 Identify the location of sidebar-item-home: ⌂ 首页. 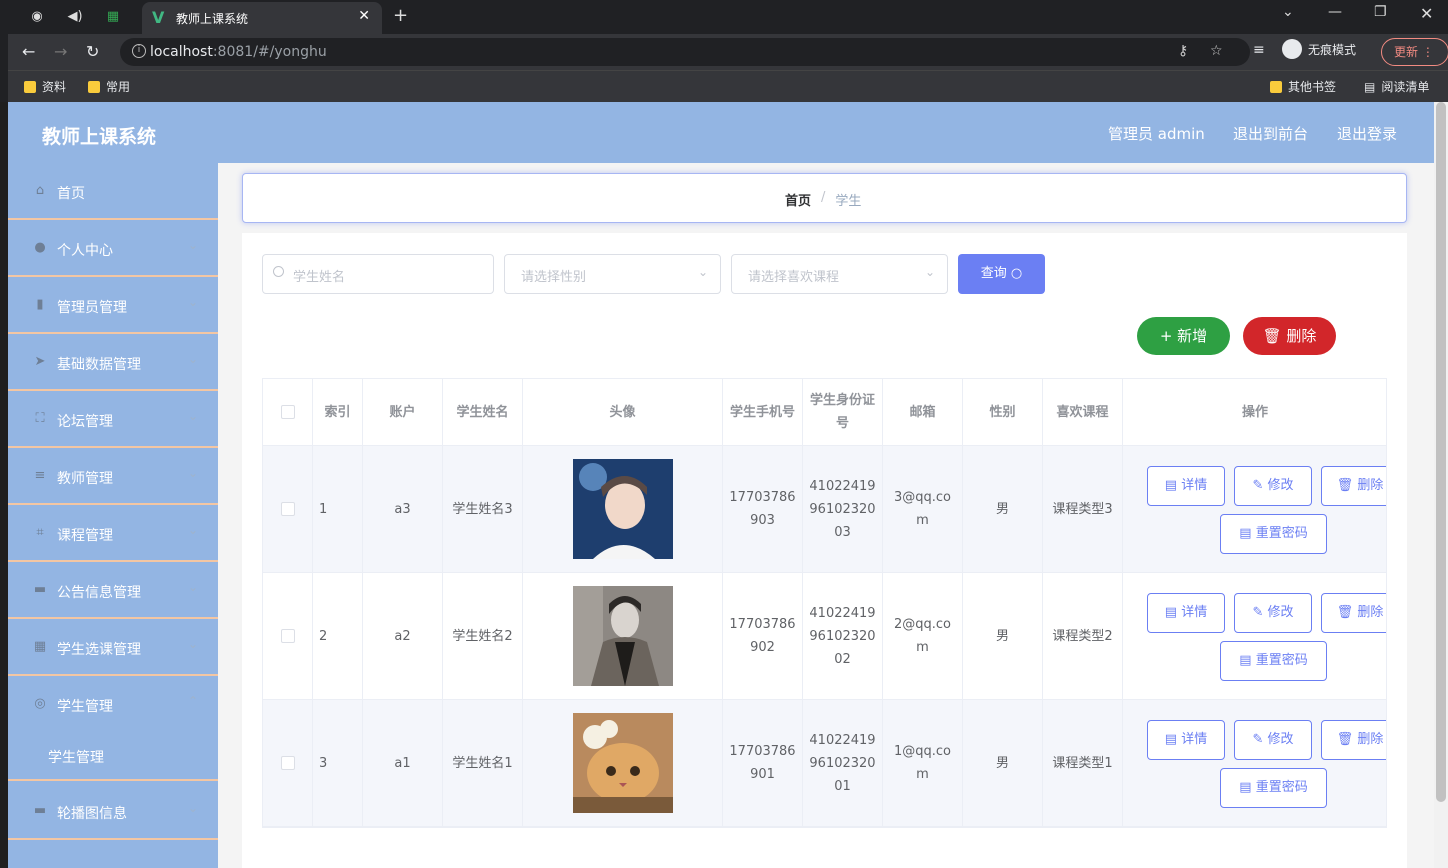
(113, 191).